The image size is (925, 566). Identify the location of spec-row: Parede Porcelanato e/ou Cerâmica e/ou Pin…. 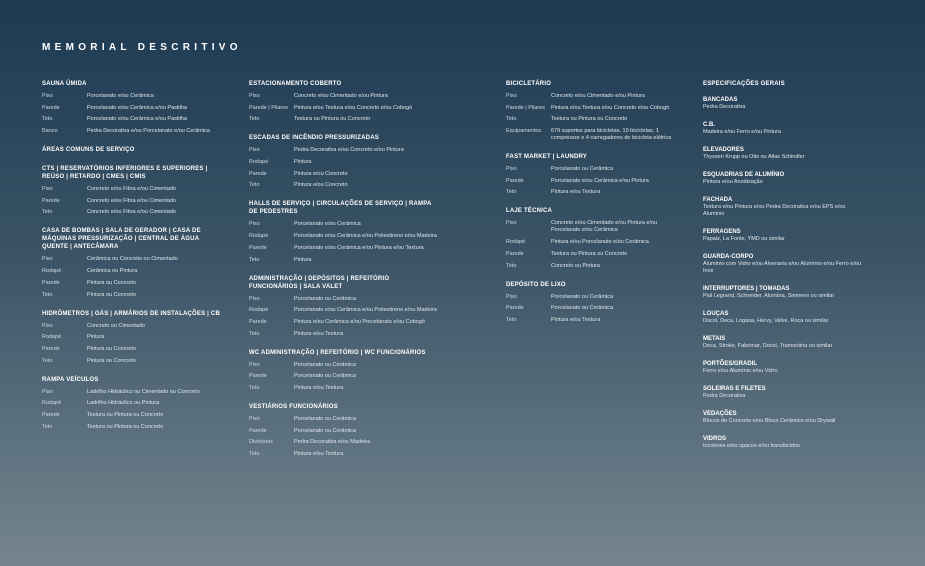
(591, 181).